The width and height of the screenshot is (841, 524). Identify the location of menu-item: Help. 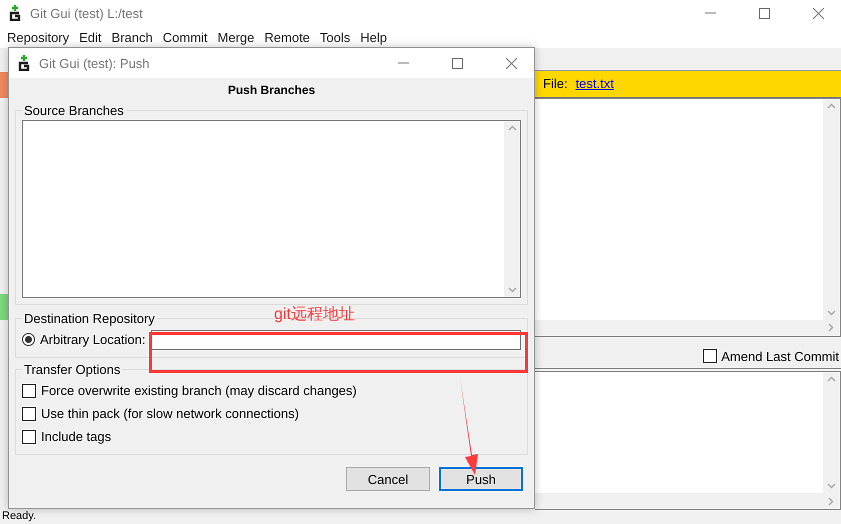
(373, 37).